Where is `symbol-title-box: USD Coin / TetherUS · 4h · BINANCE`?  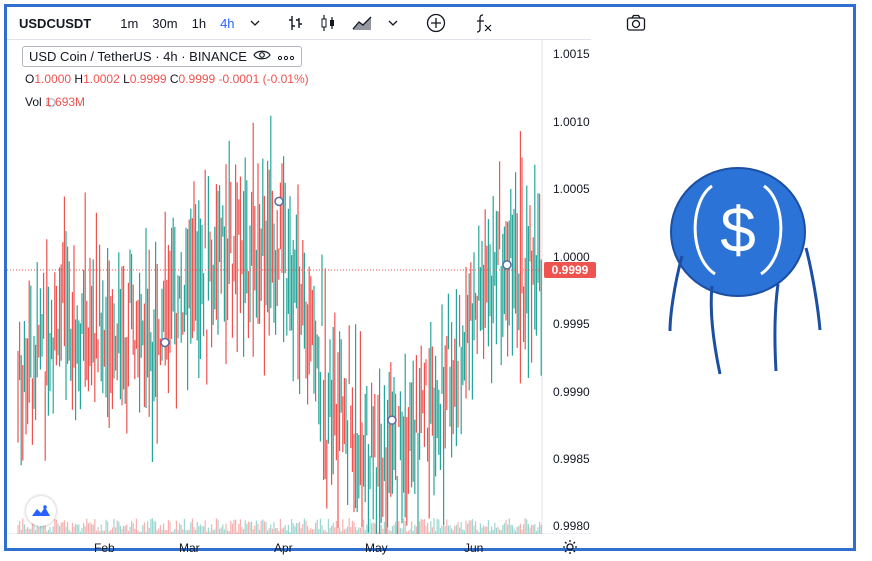
symbol-title-box: USD Coin / TetherUS · 4h · BINANCE is located at coordinates (162, 56).